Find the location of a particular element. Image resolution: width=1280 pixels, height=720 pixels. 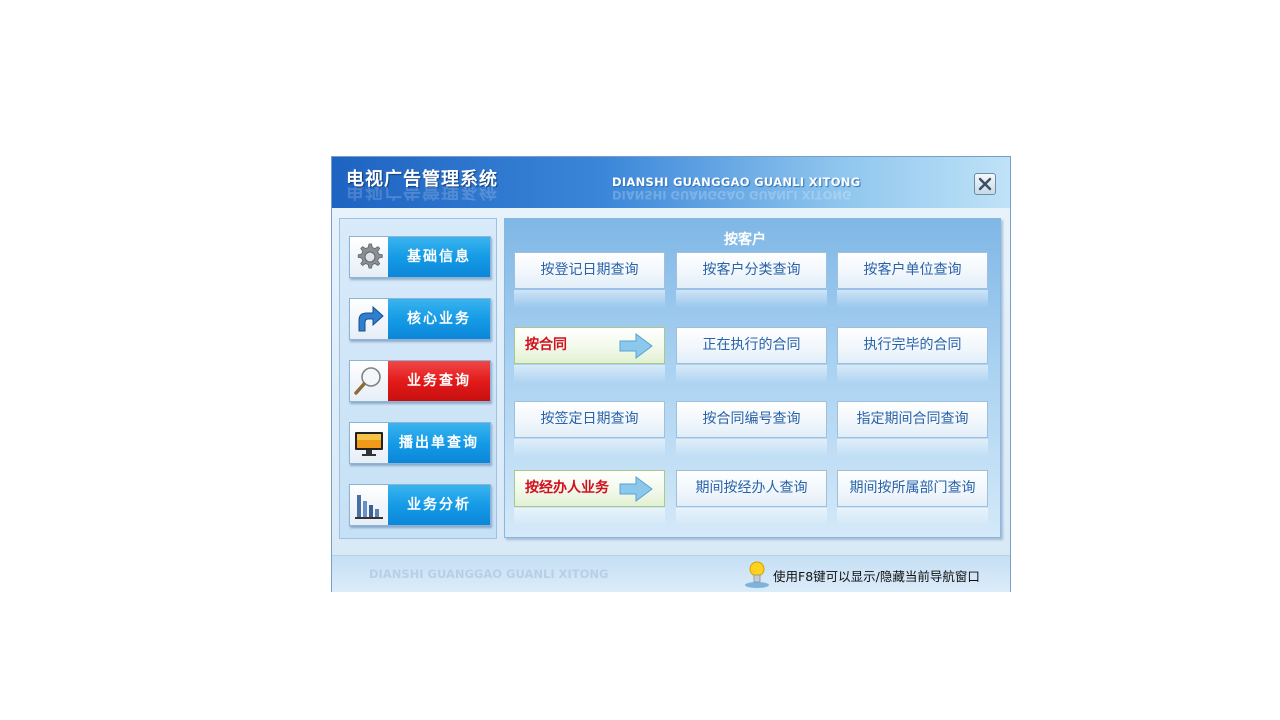

window-title-reflection: 电视广告管理系统 is located at coordinates (422, 194).